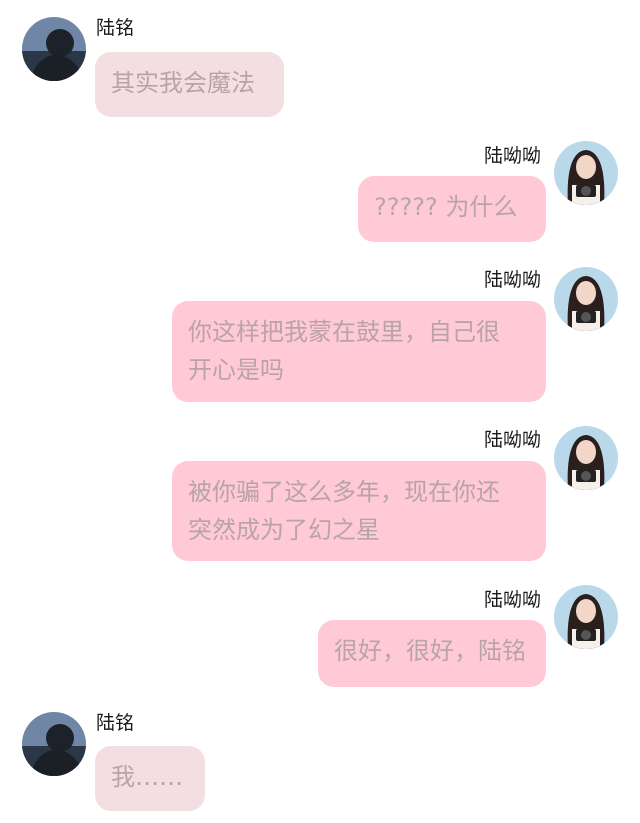 The image size is (640, 823). I want to click on message-bubble: 你这样把我蒙在鼓里，自己很 开心是吗, so click(359, 351).